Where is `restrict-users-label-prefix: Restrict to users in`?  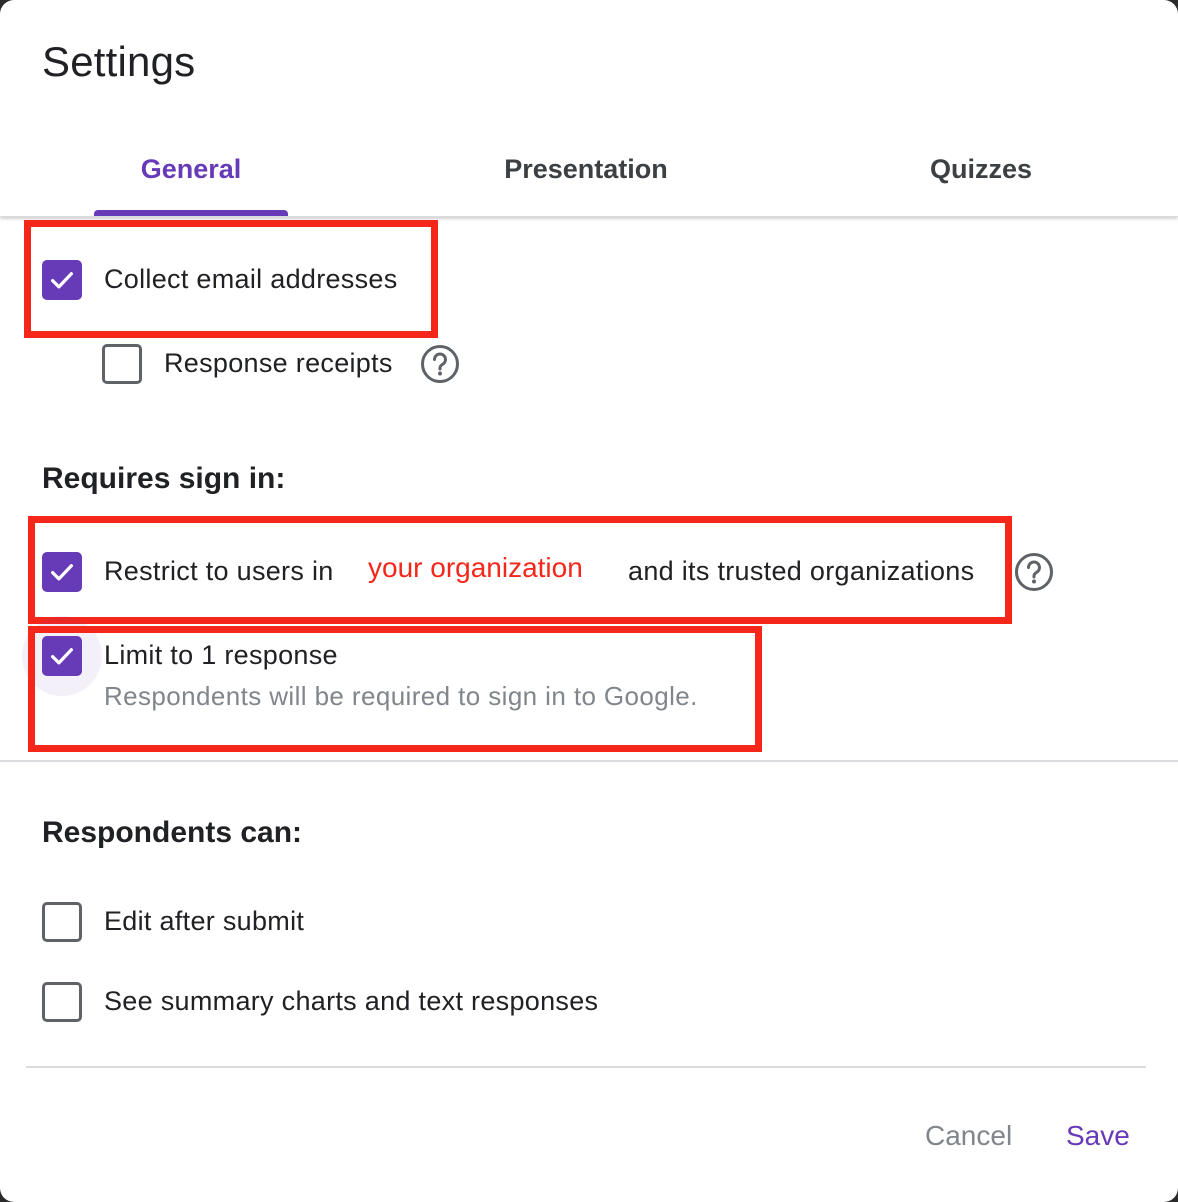
restrict-users-label-prefix: Restrict to users in is located at coordinates (219, 571).